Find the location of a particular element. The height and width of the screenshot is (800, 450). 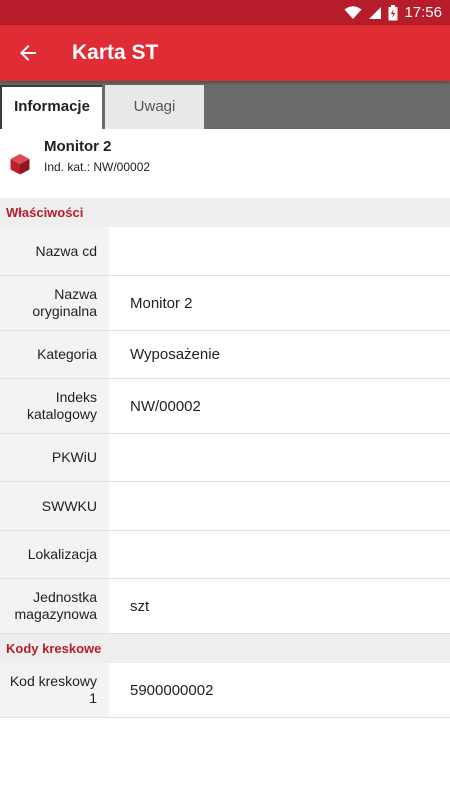

page-title: Karta ST is located at coordinates (115, 52).